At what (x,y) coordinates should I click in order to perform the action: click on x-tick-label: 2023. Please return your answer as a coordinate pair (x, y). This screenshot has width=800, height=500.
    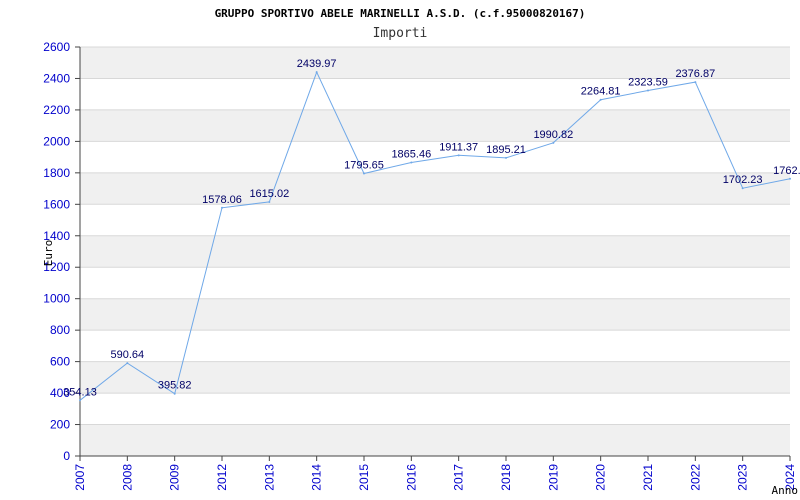
    Looking at the image, I should click on (743, 477).